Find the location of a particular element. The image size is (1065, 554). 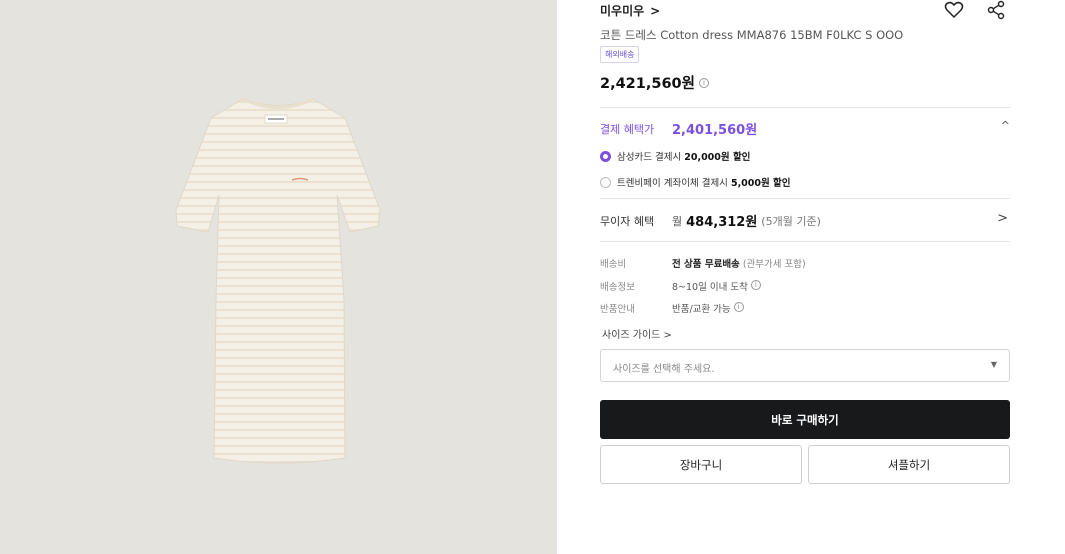

buy-now-button: 바로 구매하기 is located at coordinates (805, 419).